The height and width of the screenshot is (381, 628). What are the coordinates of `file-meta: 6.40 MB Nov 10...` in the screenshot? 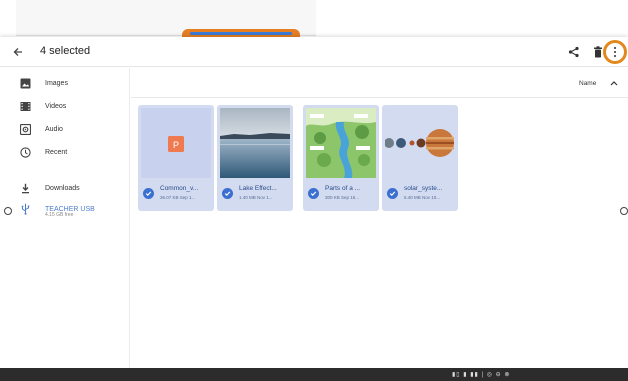 It's located at (422, 197).